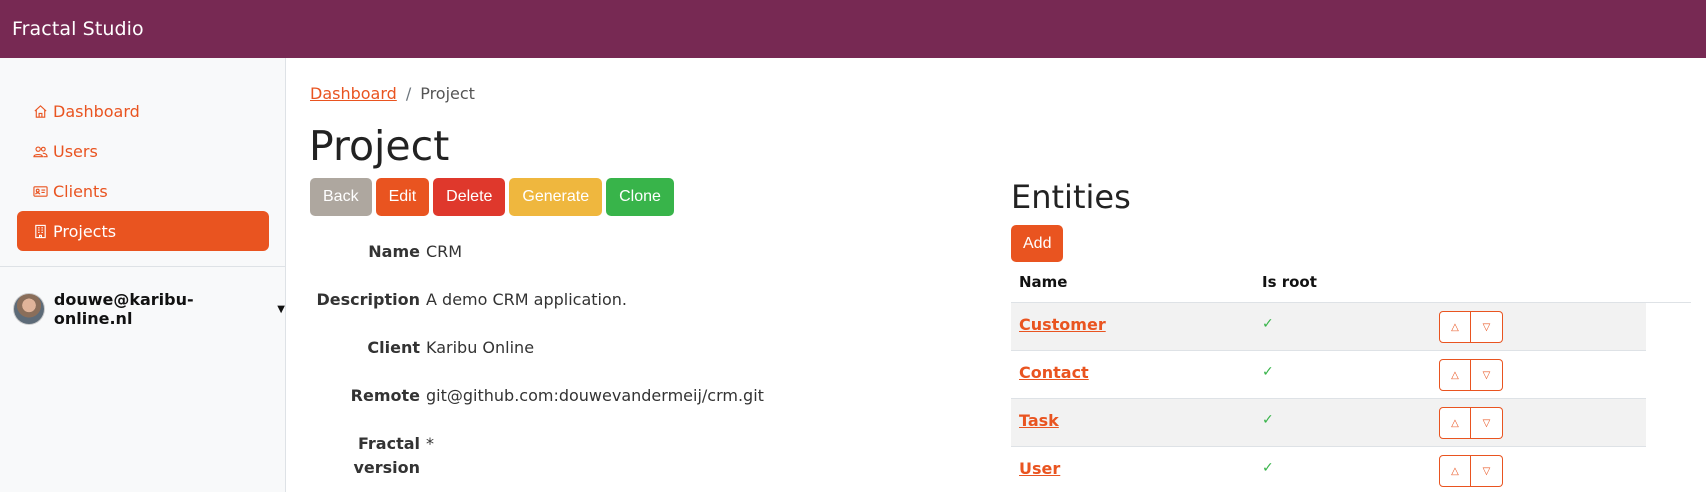 This screenshot has width=1706, height=492. Describe the element at coordinates (78, 29) in the screenshot. I see `app-brand: Fractal Studio` at that location.